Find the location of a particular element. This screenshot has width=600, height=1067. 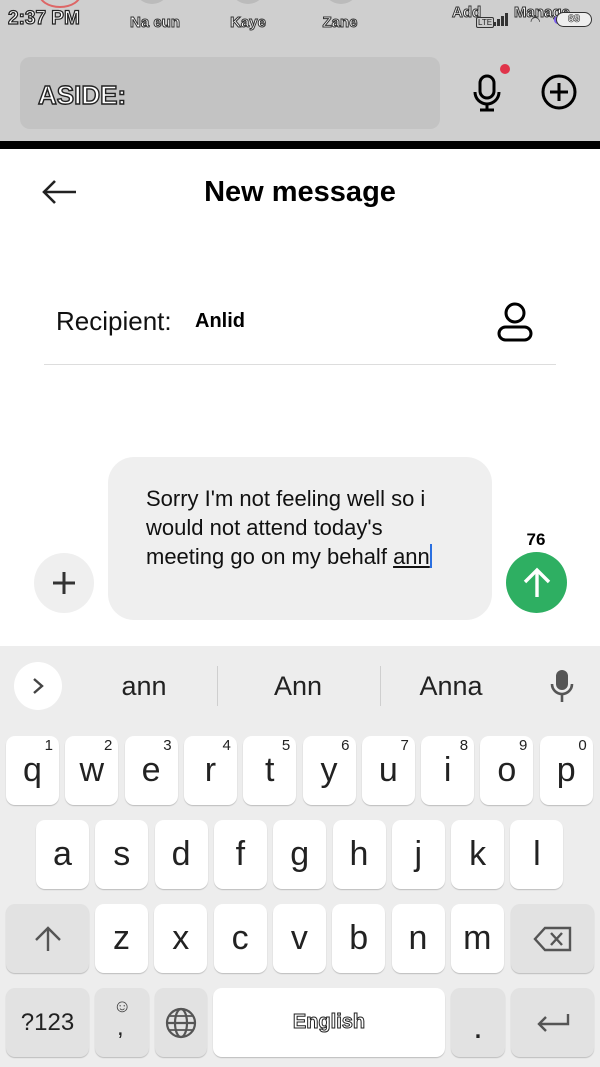

symbols-key: ?123 is located at coordinates (47, 1022).